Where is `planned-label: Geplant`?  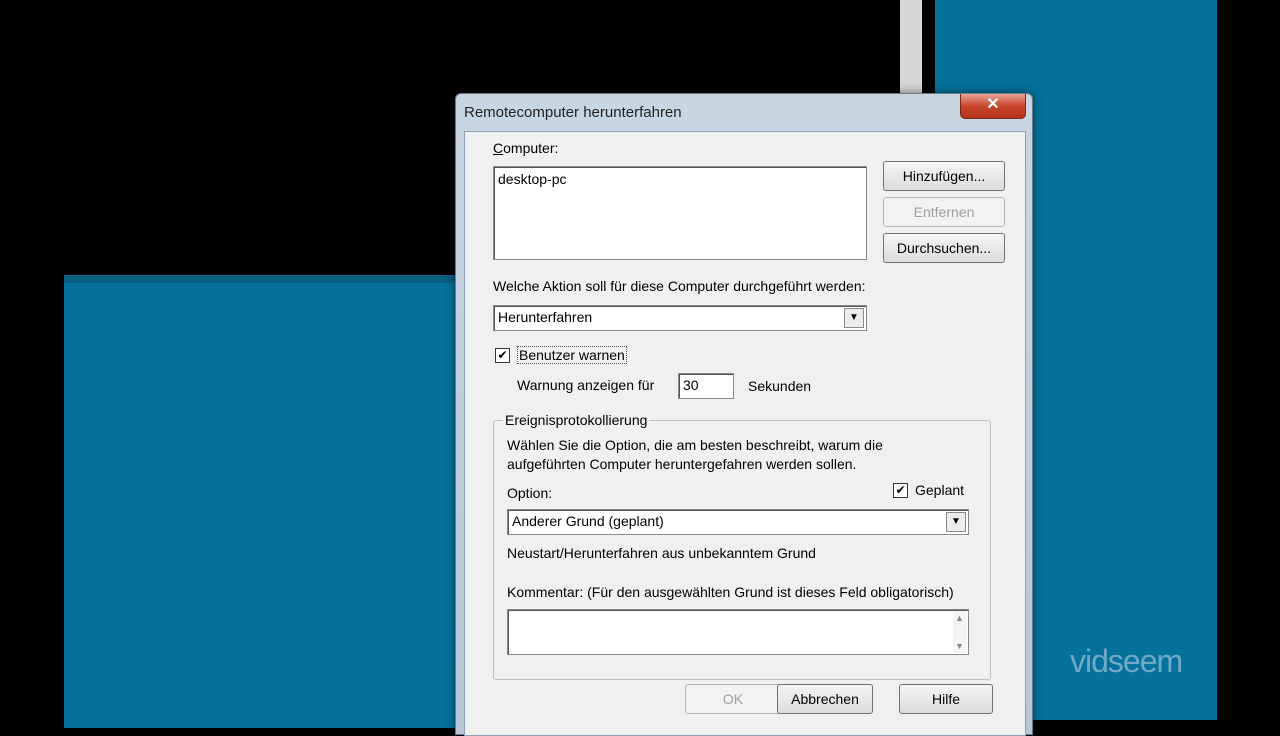
planned-label: Geplant is located at coordinates (940, 490).